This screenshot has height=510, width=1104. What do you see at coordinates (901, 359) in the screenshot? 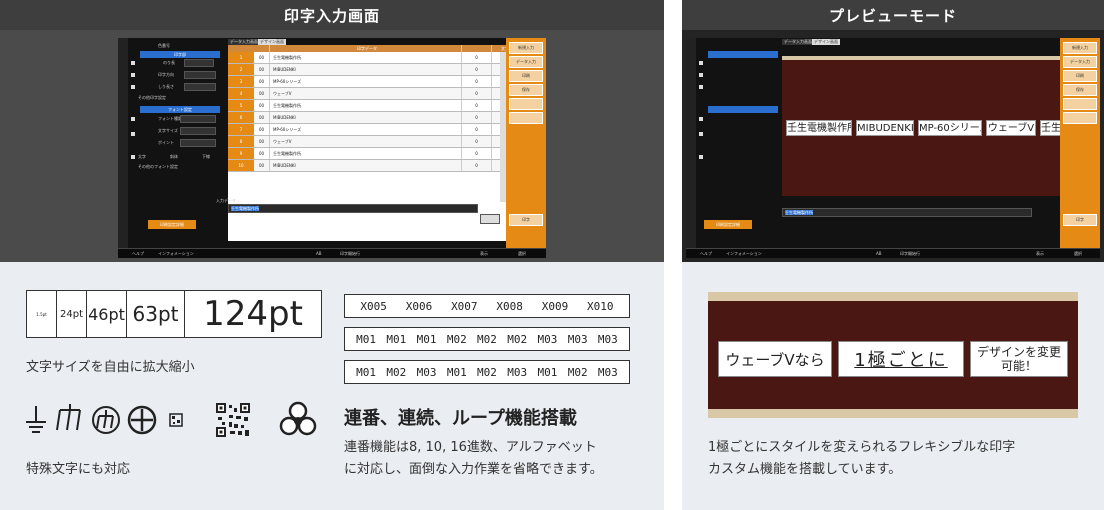
I see `custom-label: 1極ごとに` at bounding box center [901, 359].